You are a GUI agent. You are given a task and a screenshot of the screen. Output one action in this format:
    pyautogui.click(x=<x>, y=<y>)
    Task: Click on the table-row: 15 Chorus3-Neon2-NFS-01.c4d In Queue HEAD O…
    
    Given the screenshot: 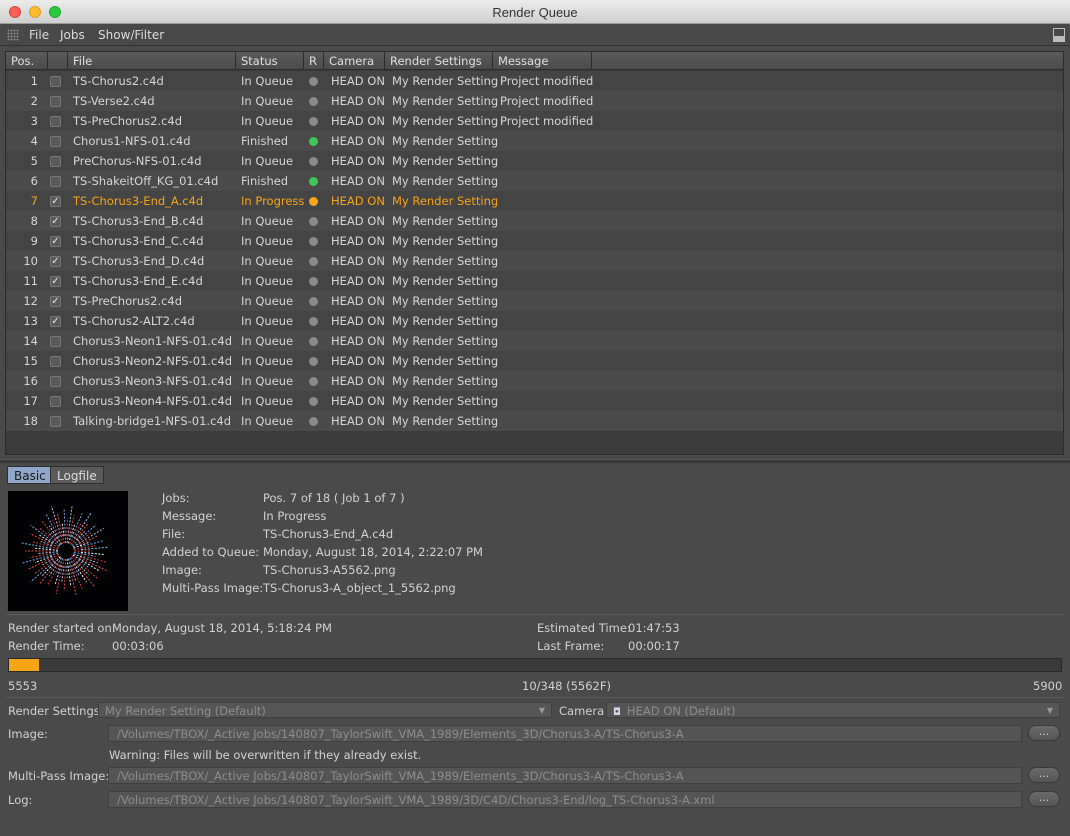 What is the action you would take?
    pyautogui.click(x=534, y=361)
    